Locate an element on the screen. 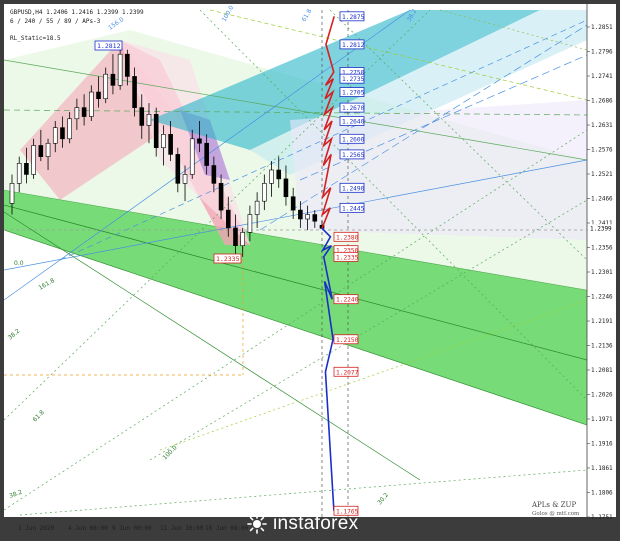 The image size is (620, 541). time-tick-label: 9 Jun 00:00 is located at coordinates (132, 528).